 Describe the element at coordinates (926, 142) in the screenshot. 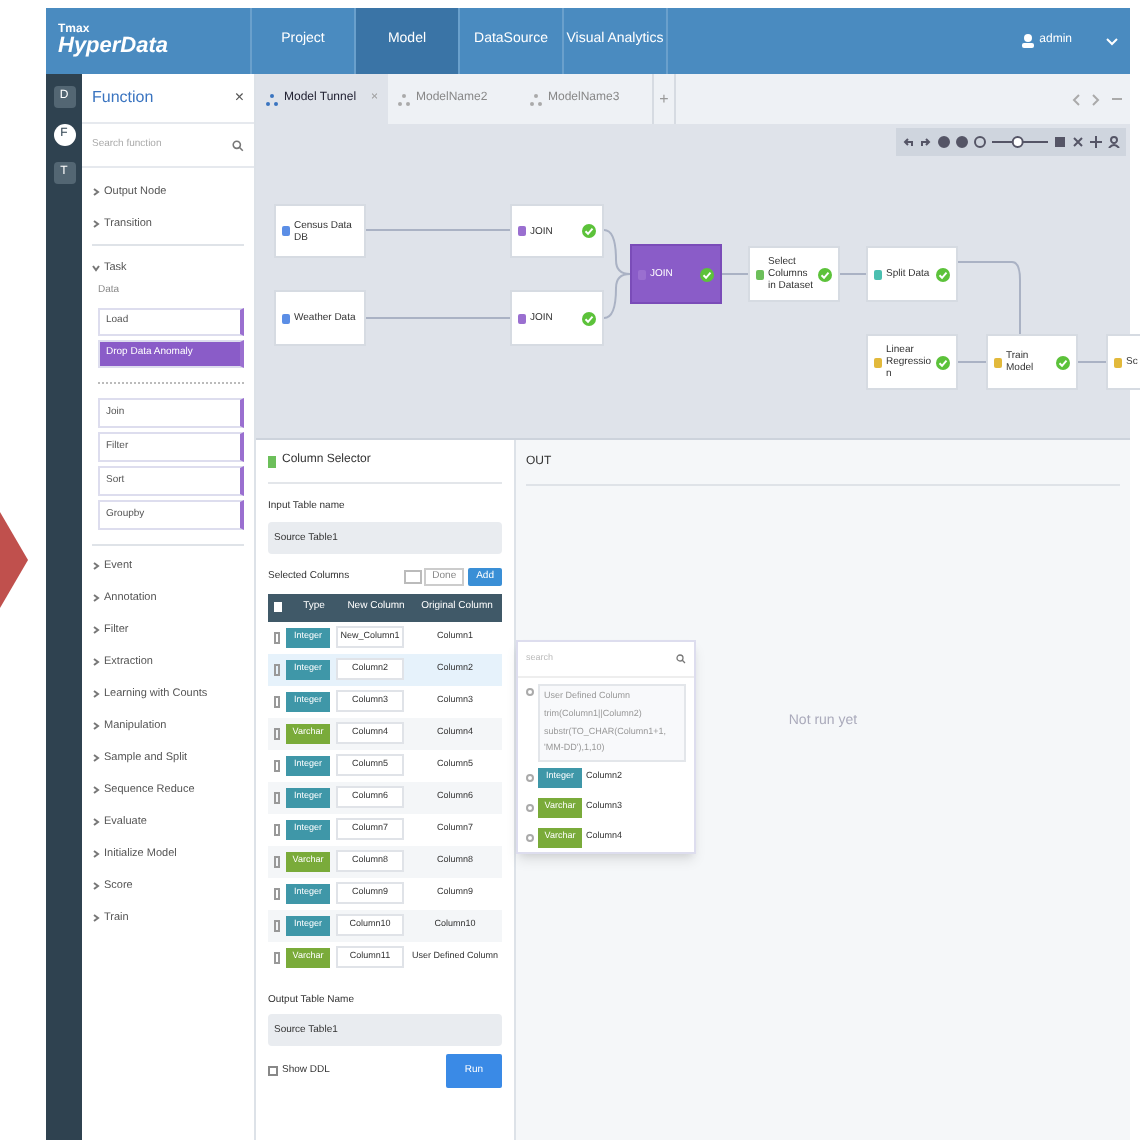

I see `redo-icon` at that location.